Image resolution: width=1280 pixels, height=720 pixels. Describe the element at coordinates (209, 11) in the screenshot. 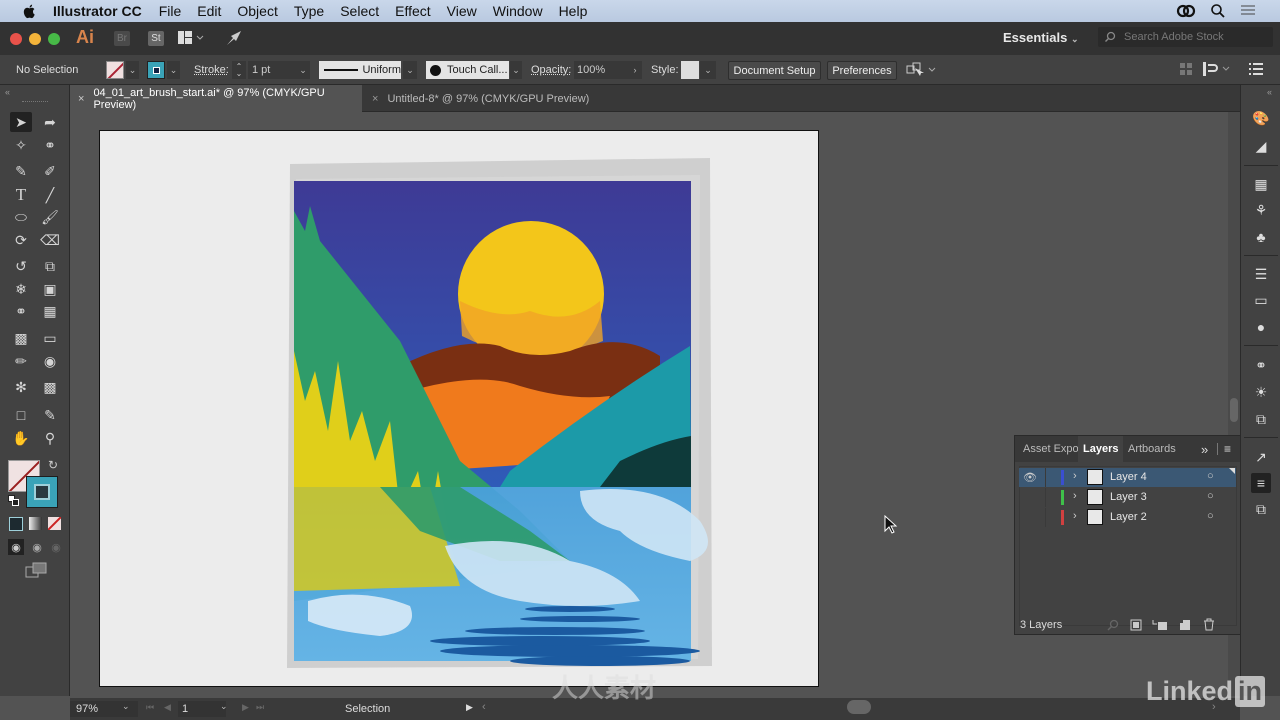

I see `menu-edit: Edit` at that location.